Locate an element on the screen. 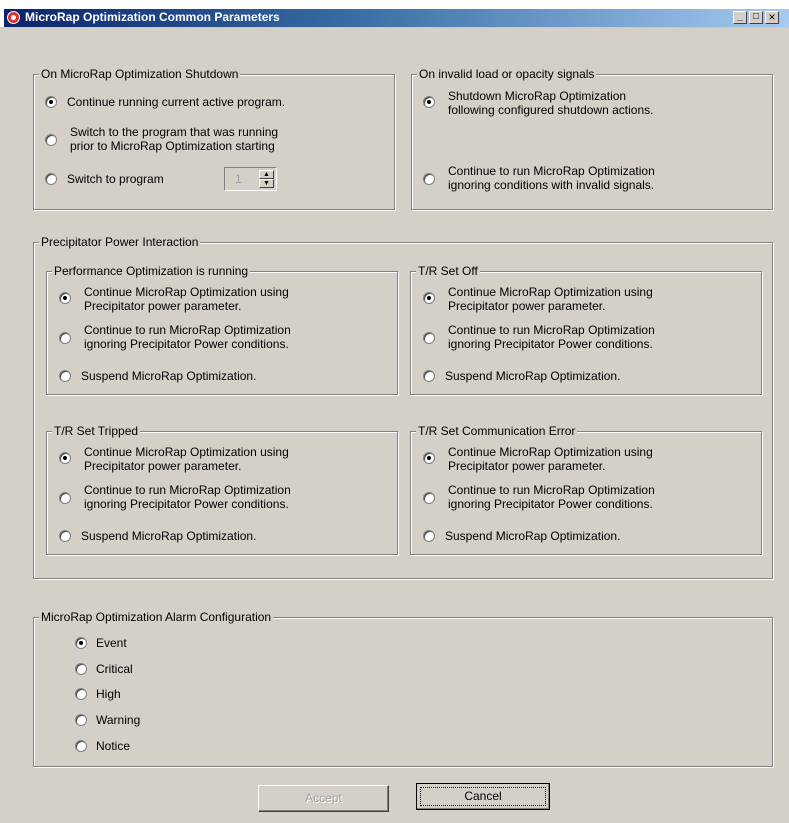 This screenshot has width=789, height=823. radio-label: Switch to program is located at coordinates (115, 179).